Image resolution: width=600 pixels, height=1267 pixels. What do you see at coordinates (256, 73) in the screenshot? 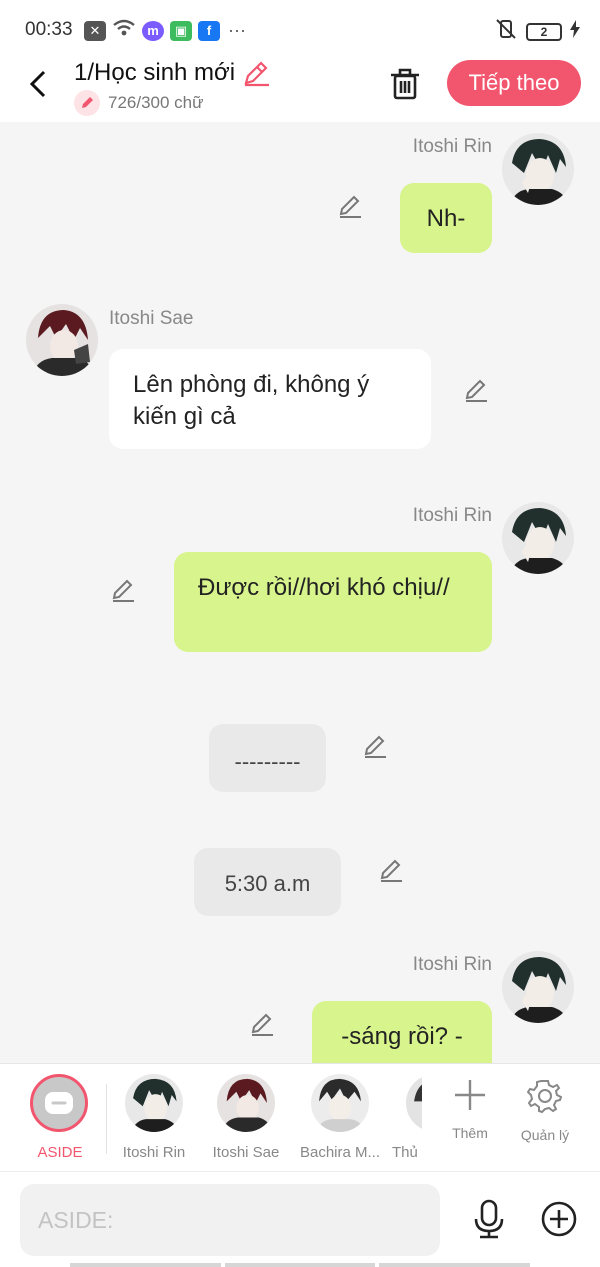
I see `edit-title-icon` at bounding box center [256, 73].